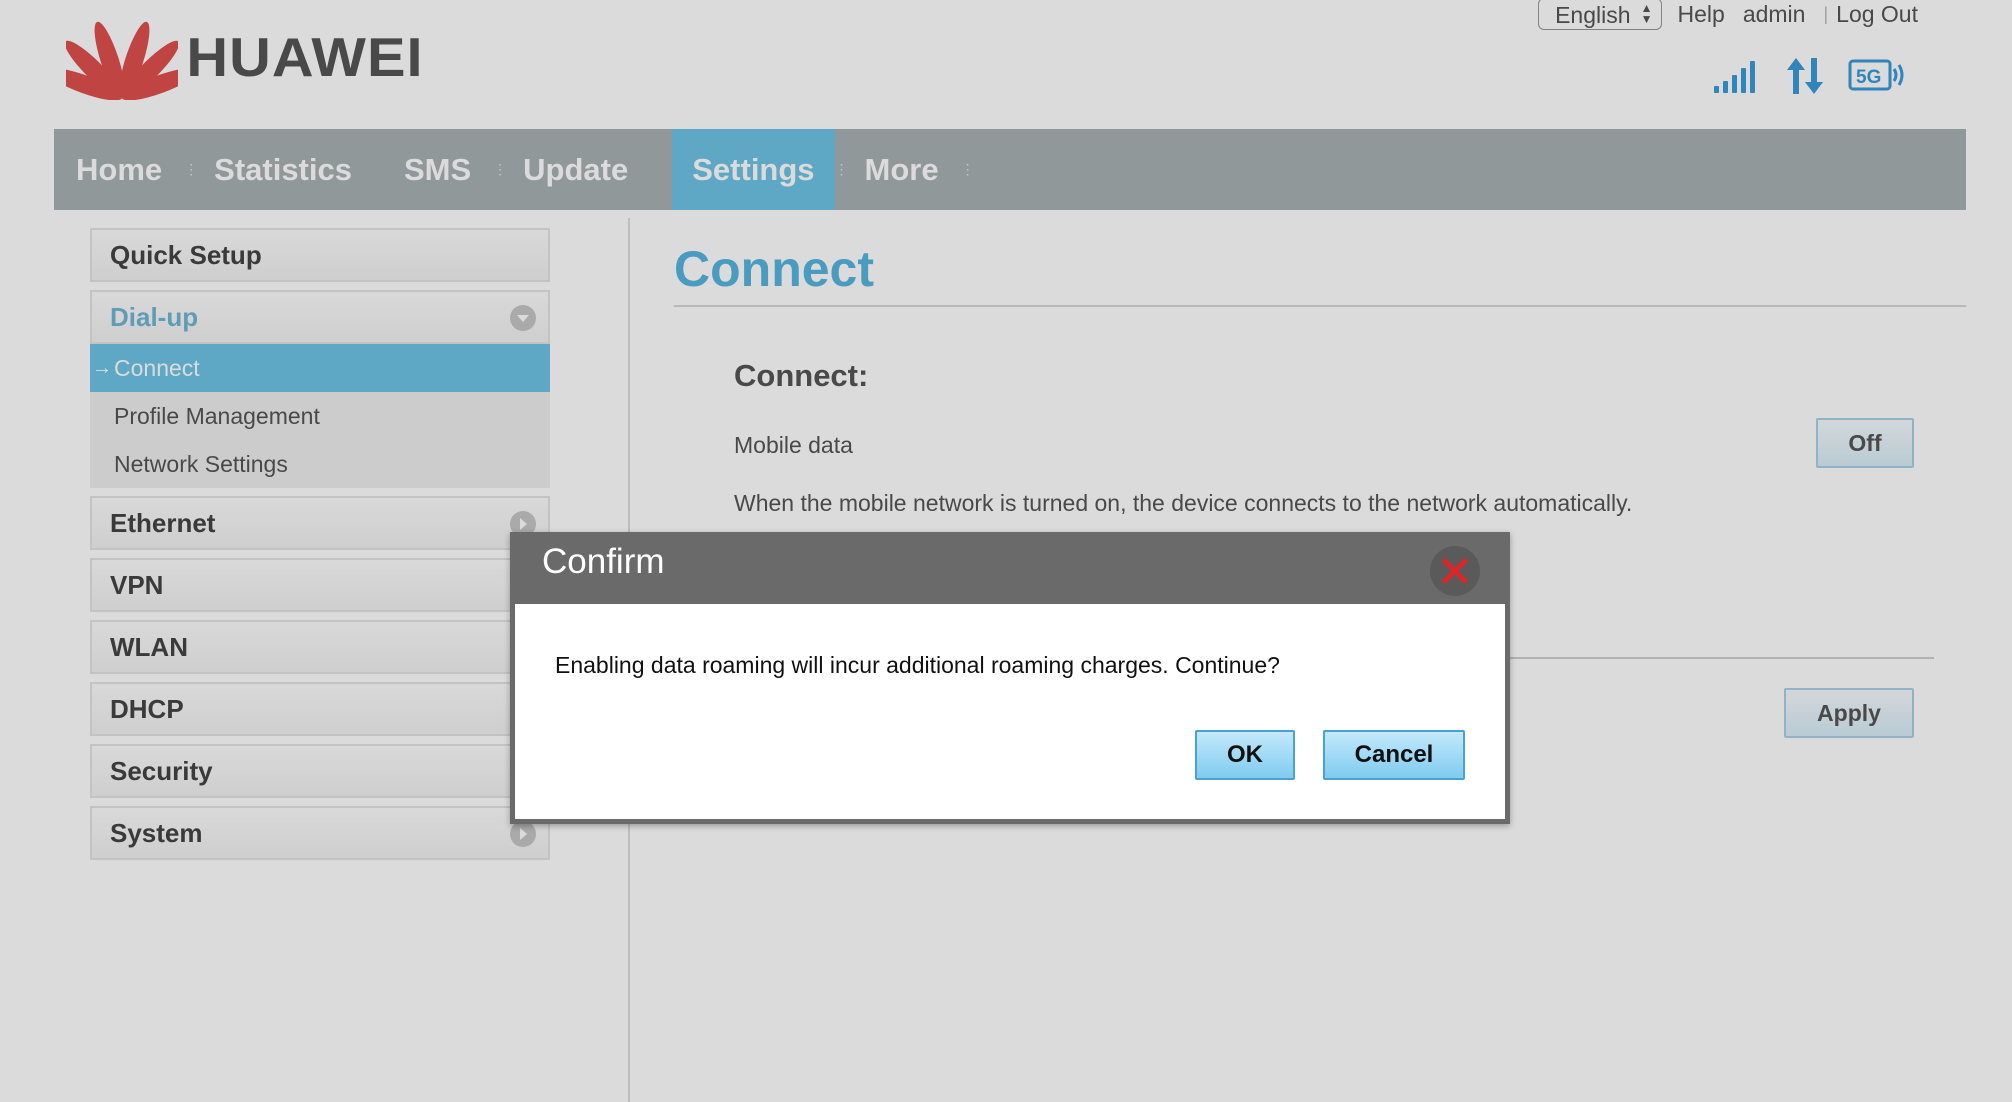 This screenshot has height=1102, width=2012. I want to click on cancel-button: Cancel, so click(1394, 755).